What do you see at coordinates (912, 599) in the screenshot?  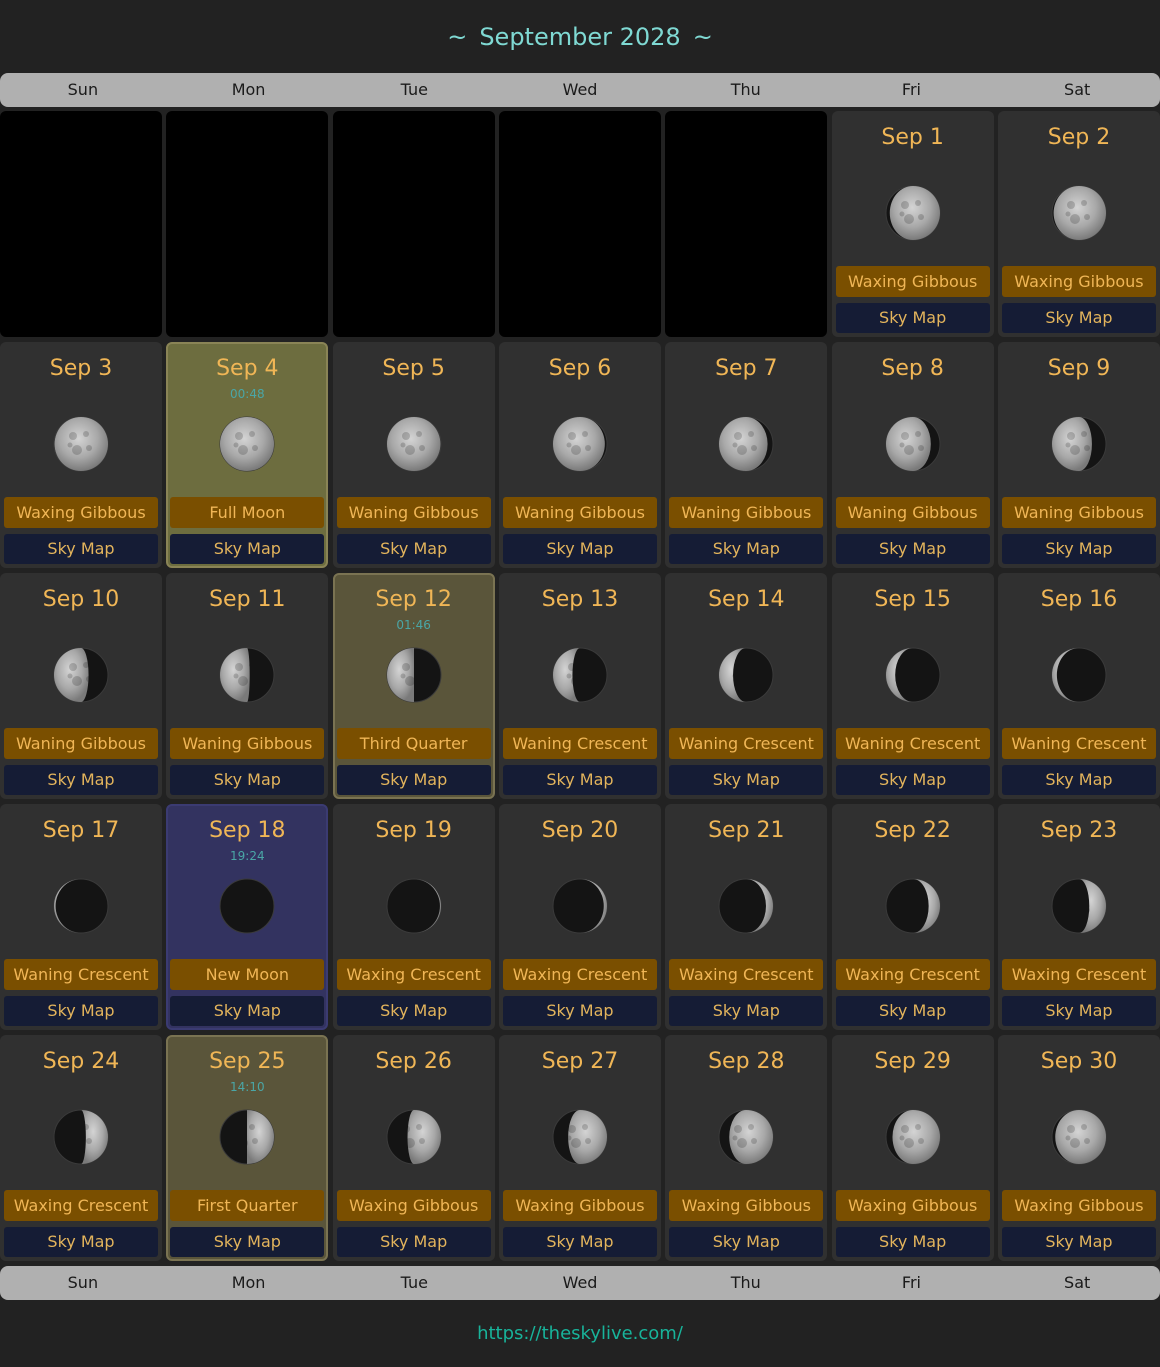 I see `day-date: Sep 15` at bounding box center [912, 599].